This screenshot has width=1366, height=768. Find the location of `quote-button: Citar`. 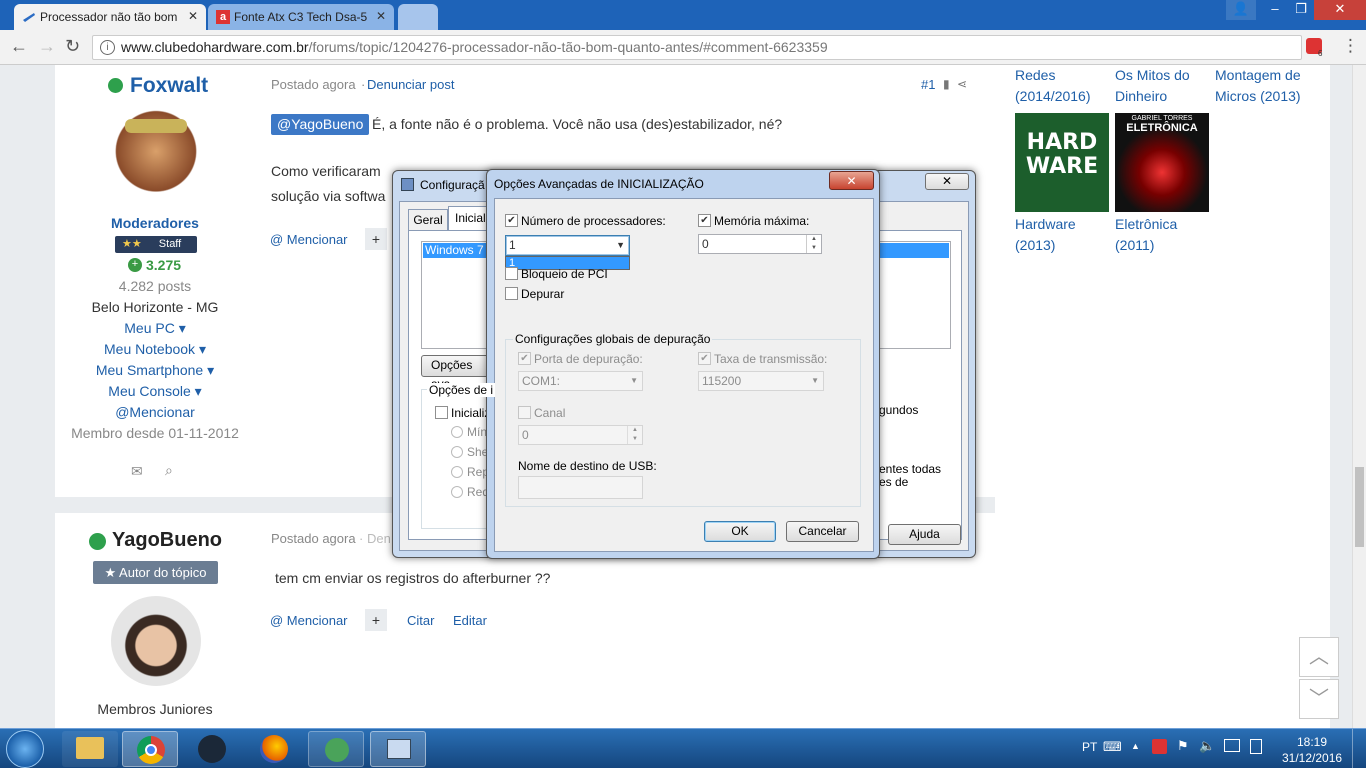

quote-button: Citar is located at coordinates (420, 620).